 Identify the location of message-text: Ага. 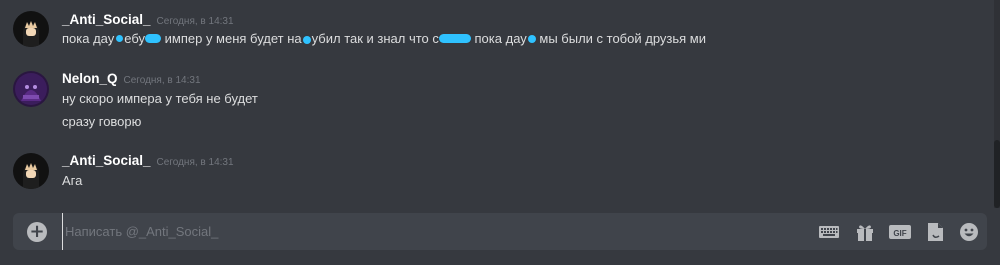
(72, 180).